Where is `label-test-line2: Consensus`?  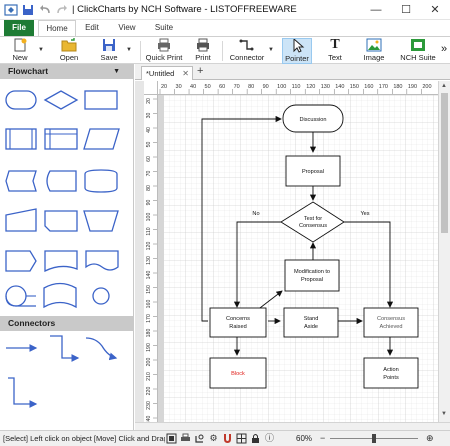
label-test-line2: Consensus is located at coordinates (313, 226).